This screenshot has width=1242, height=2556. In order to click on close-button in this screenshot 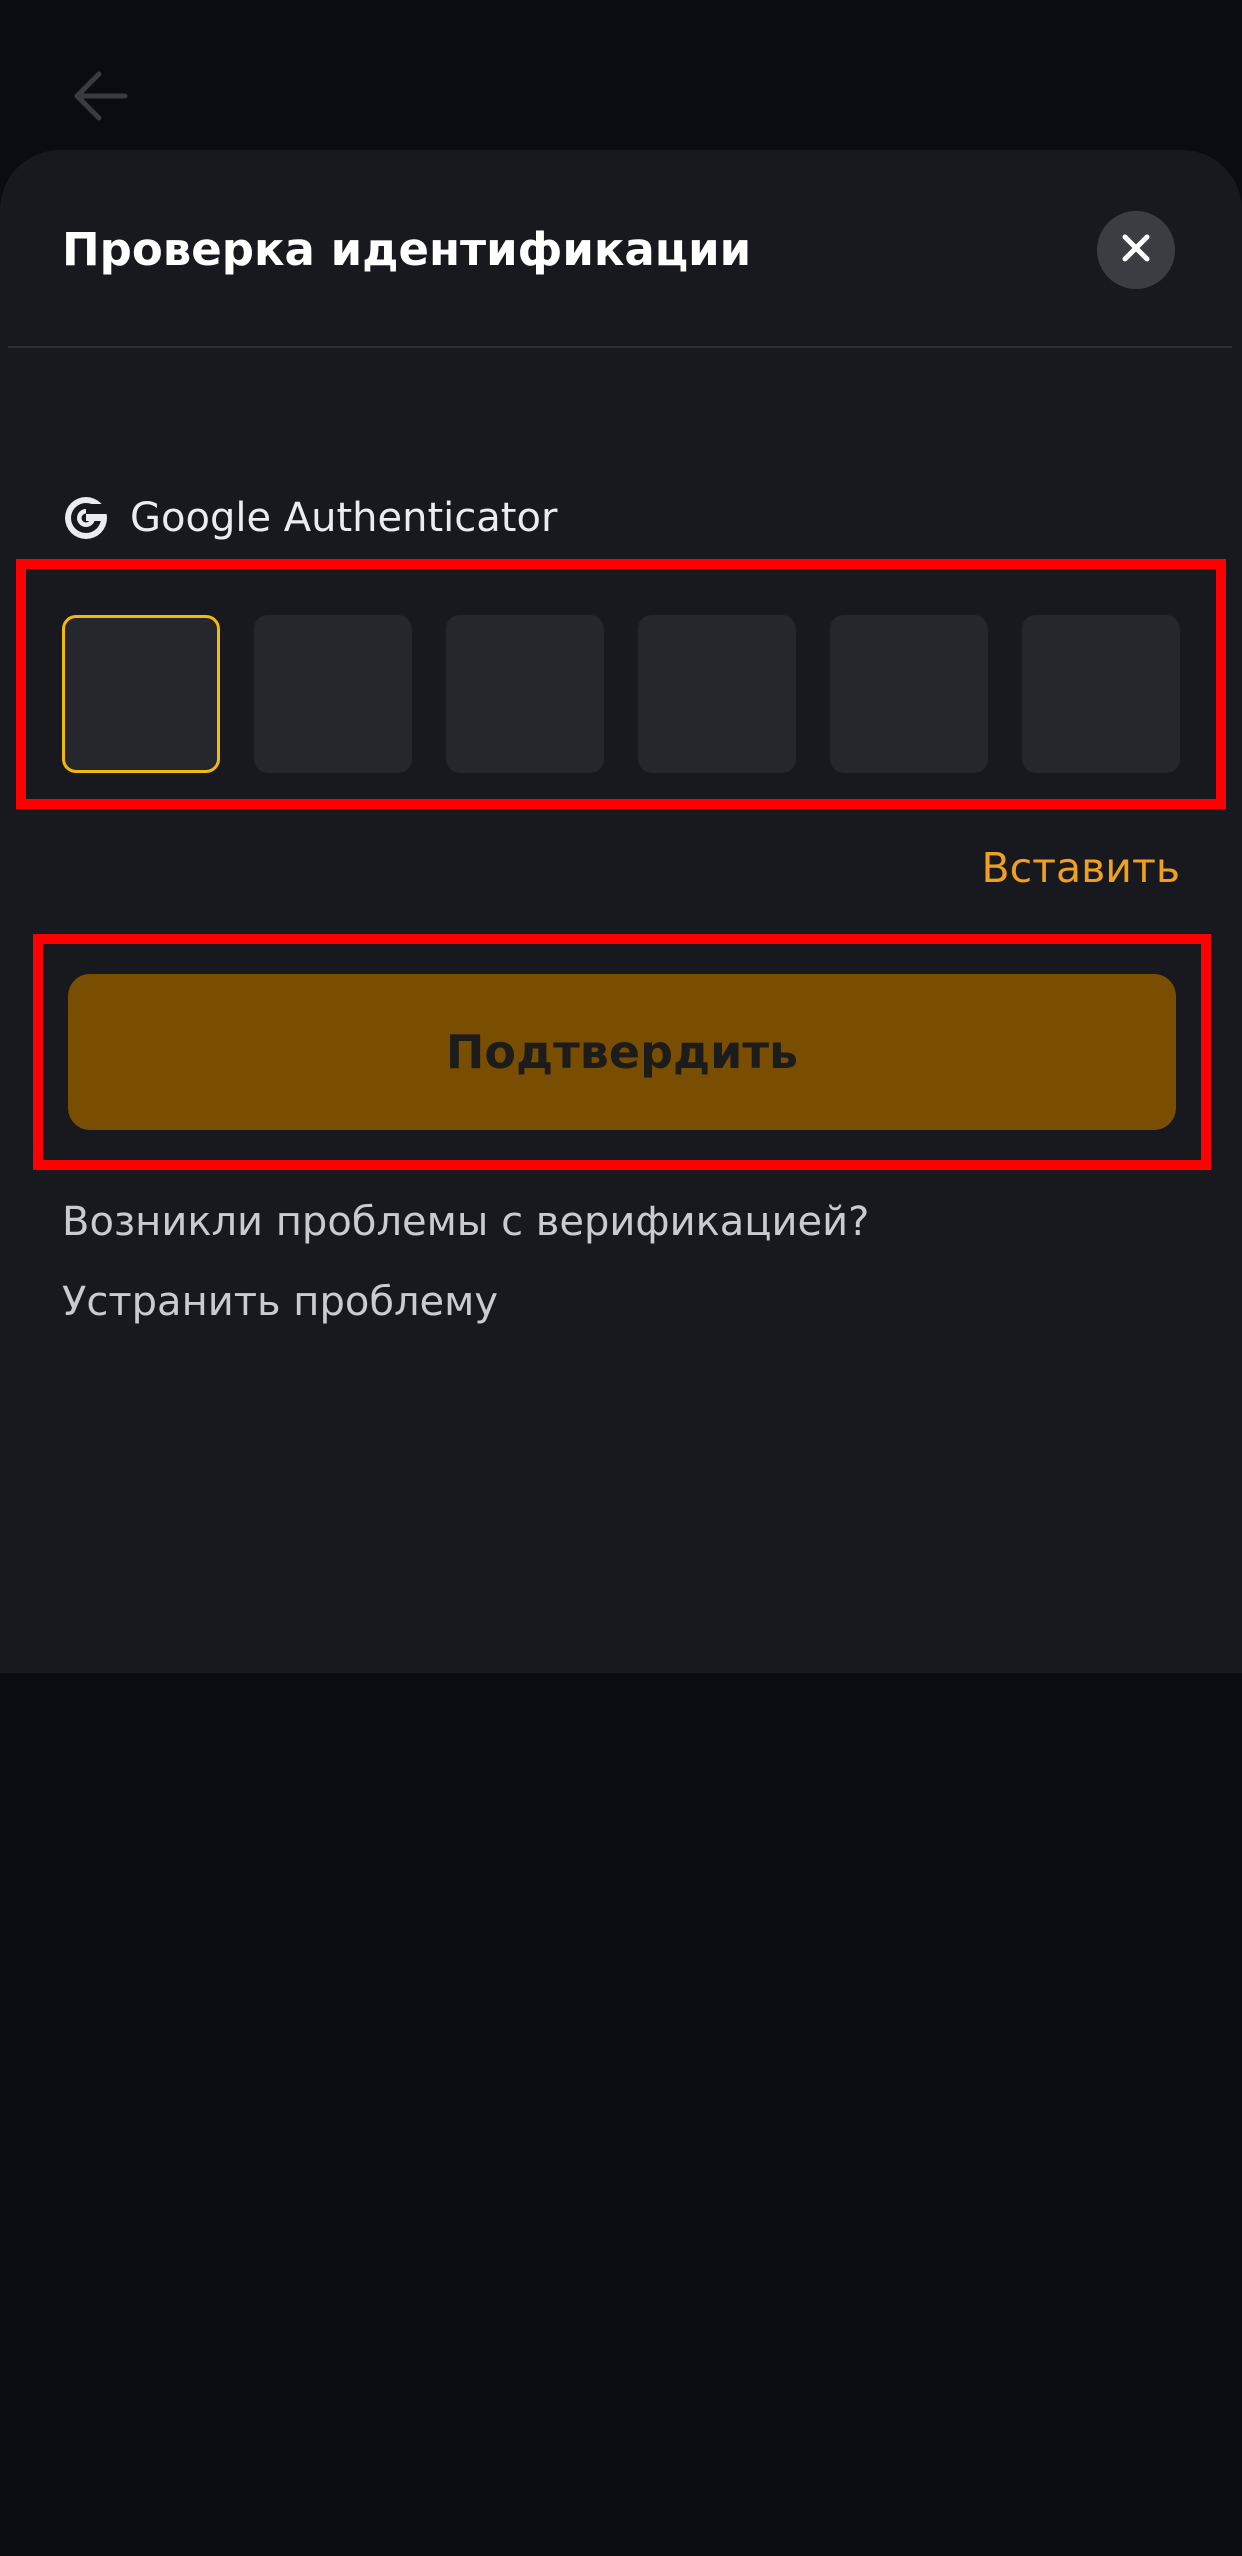, I will do `click(1136, 250)`.